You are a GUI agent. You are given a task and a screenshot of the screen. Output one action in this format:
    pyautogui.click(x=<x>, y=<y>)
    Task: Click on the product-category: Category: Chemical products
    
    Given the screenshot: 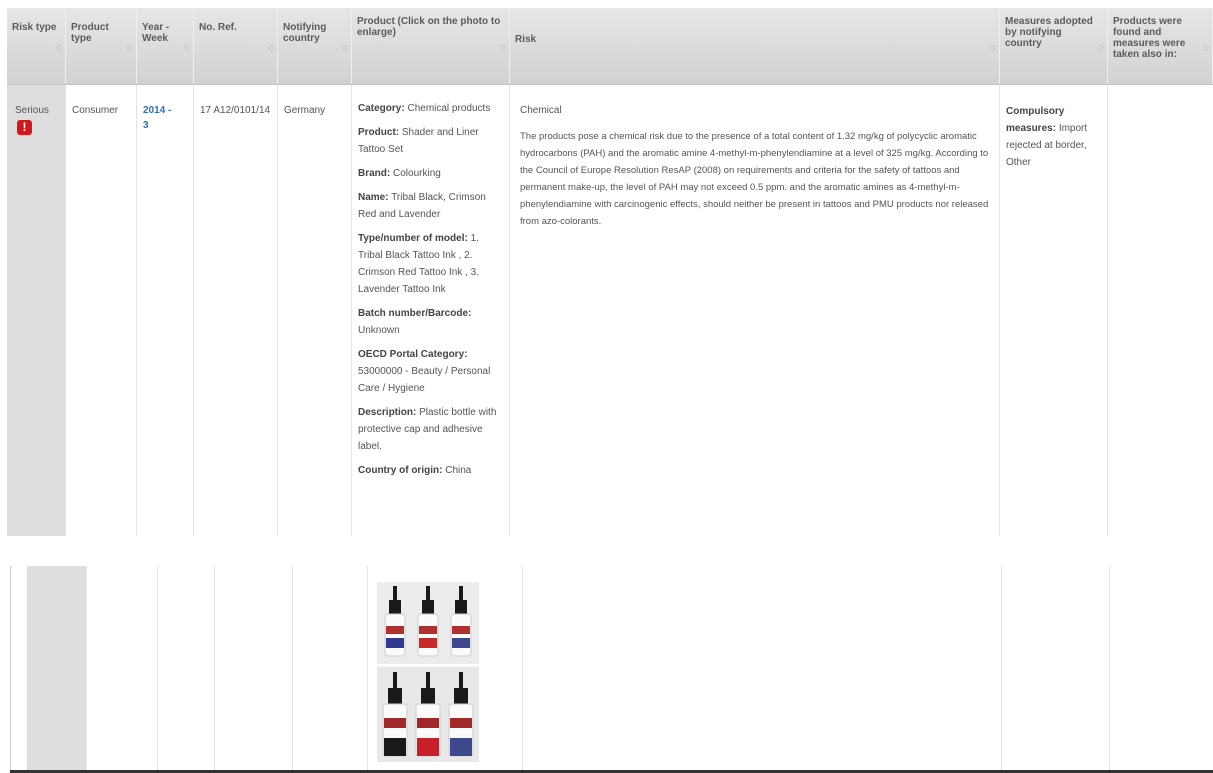 What is the action you would take?
    pyautogui.click(x=424, y=108)
    